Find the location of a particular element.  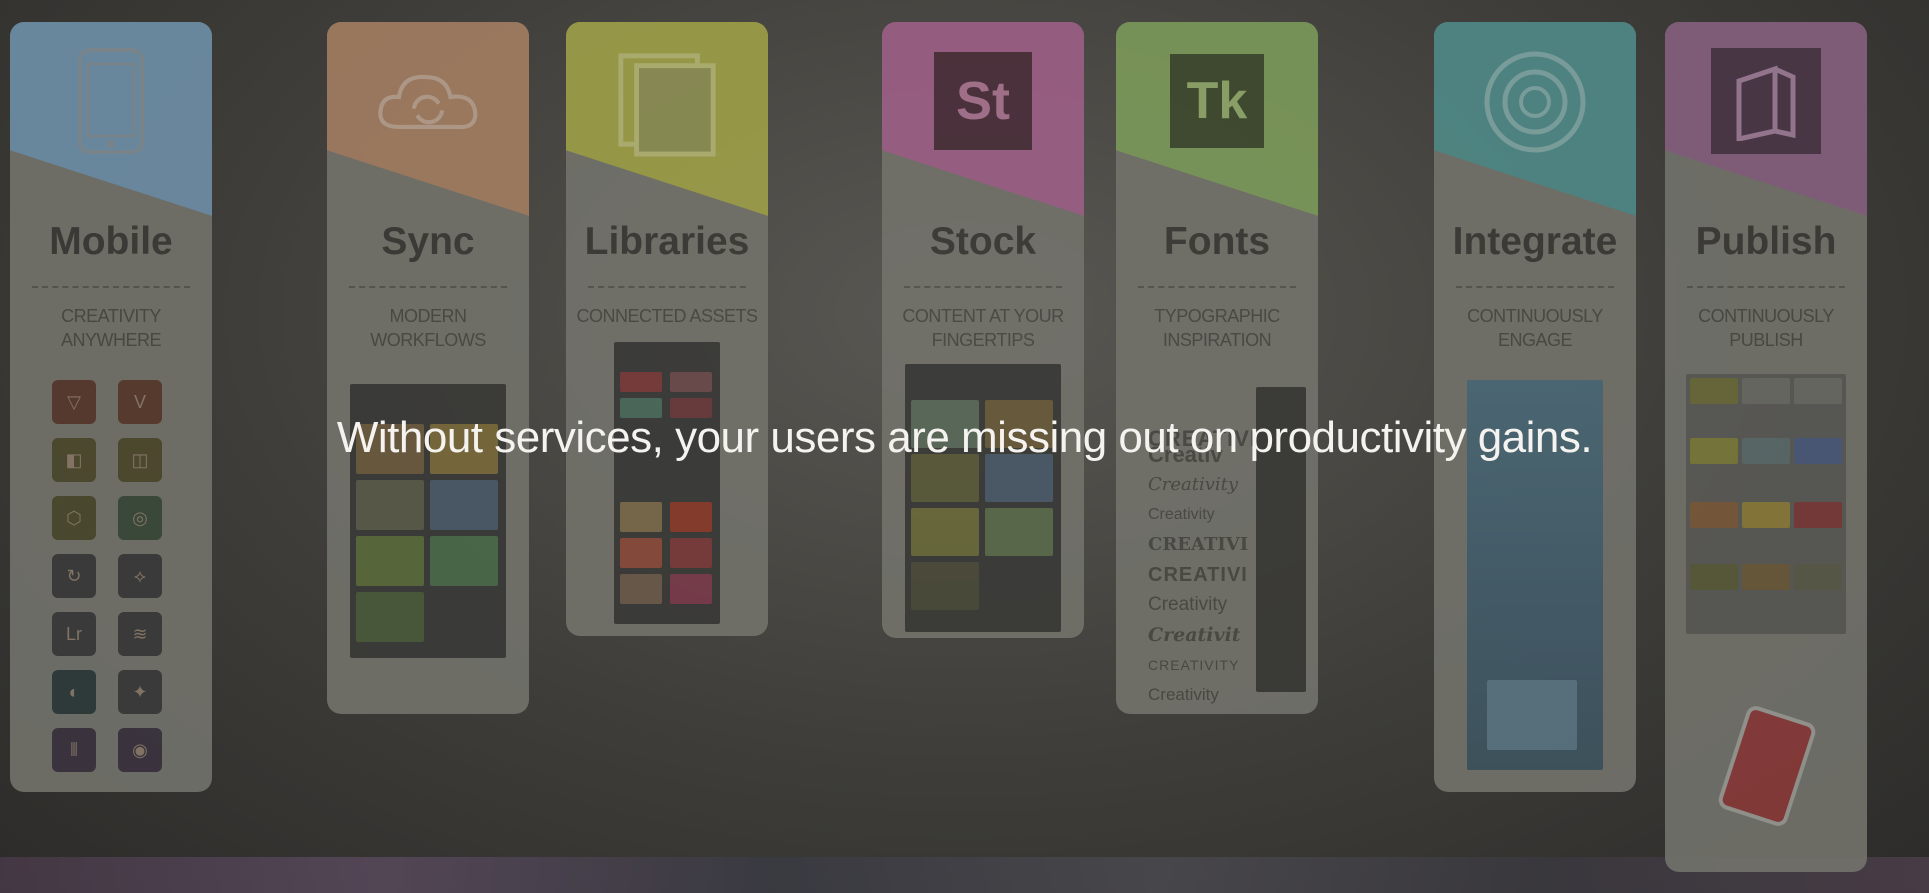

app-icon: ◐ is located at coordinates (74, 692).